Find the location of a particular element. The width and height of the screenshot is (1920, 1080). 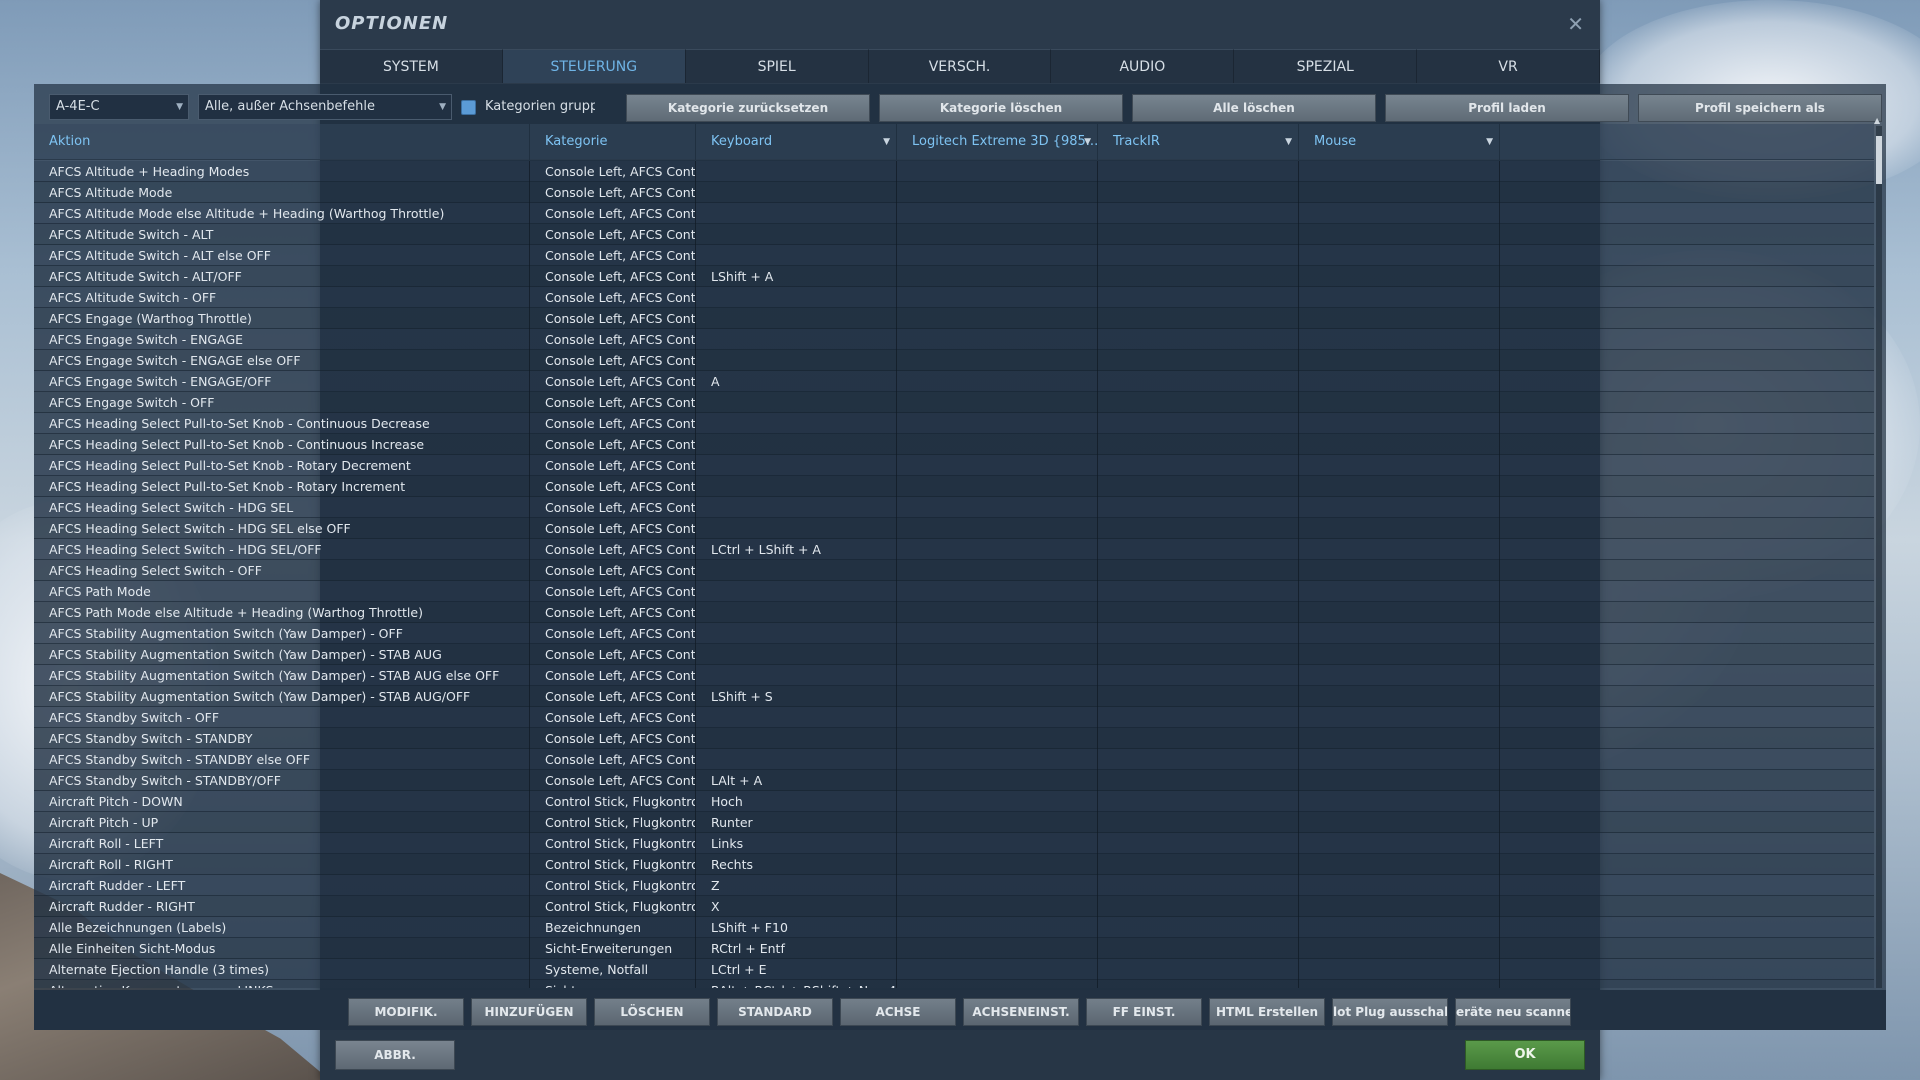

action-cell: AFCS Standby Switch - STANDBY/OFF is located at coordinates (282, 780).